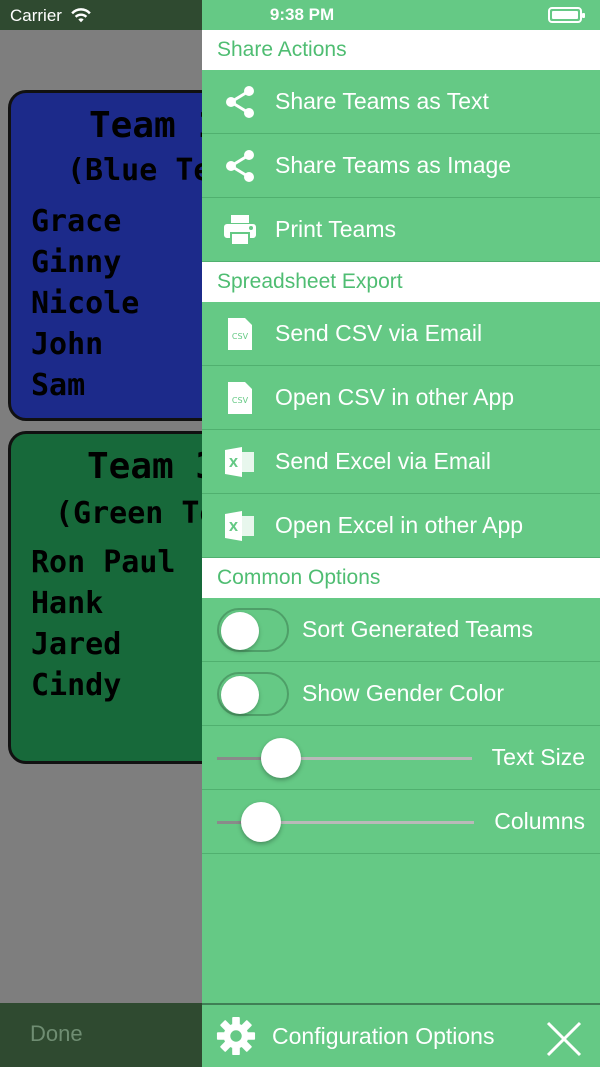 This screenshot has height=1067, width=600. I want to click on slider-label: Columns, so click(539, 821).